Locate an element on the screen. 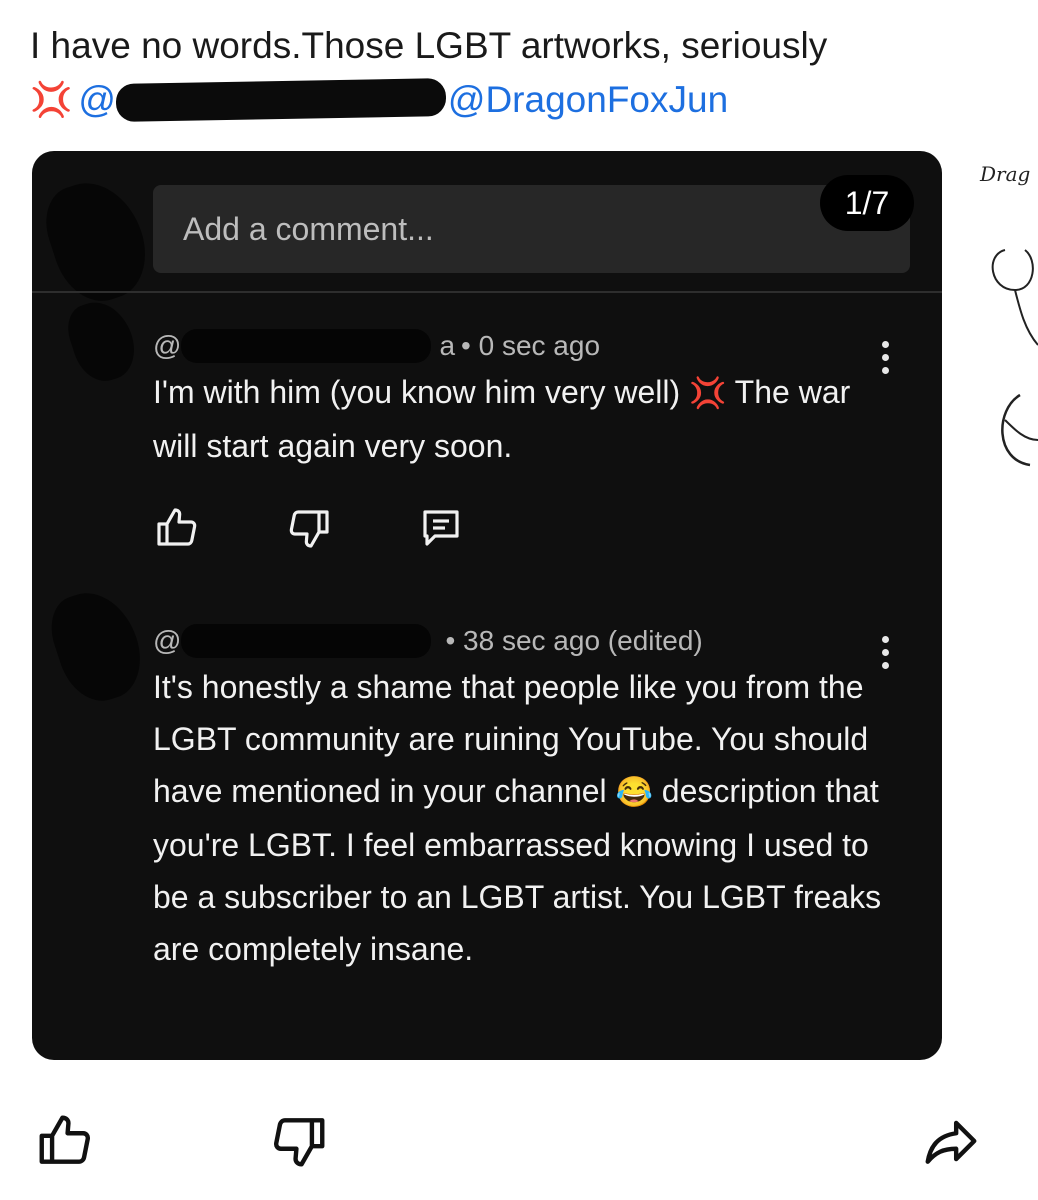 Image resolution: width=1038 pixels, height=1200 pixels. share-icon is located at coordinates (951, 1141).